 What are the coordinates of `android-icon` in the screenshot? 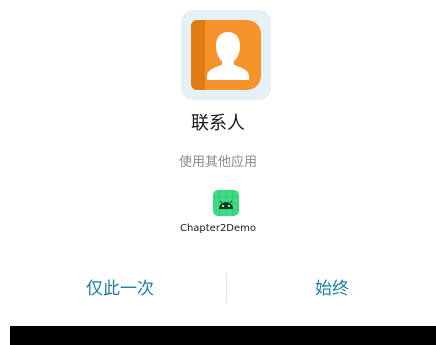 It's located at (226, 203).